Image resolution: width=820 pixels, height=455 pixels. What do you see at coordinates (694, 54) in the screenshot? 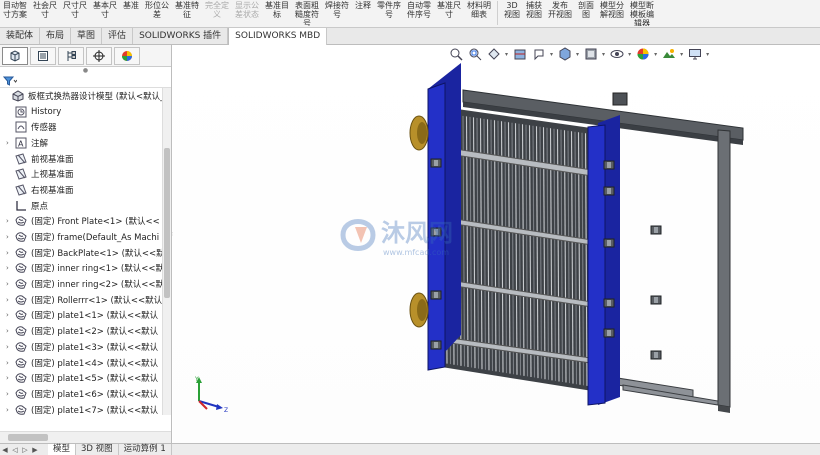
I see `view-settings-icon` at bounding box center [694, 54].